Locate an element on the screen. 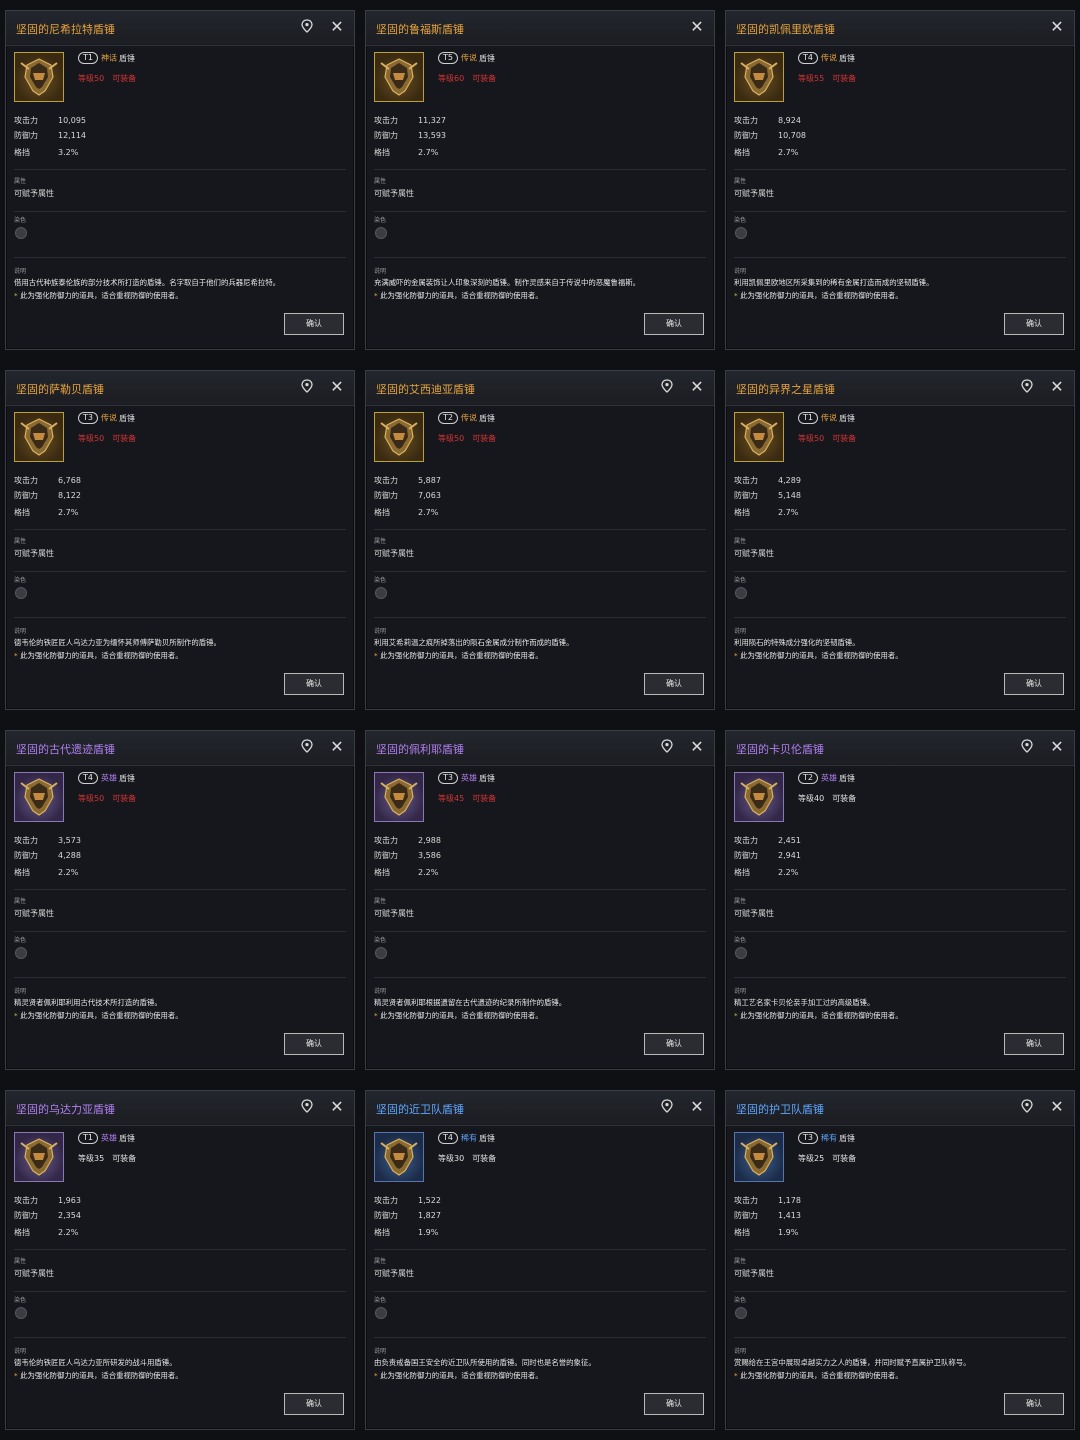 The image size is (1080, 1440). tooltip-titlebar: 坚固的异界之星盾锤 ✕ is located at coordinates (900, 388).